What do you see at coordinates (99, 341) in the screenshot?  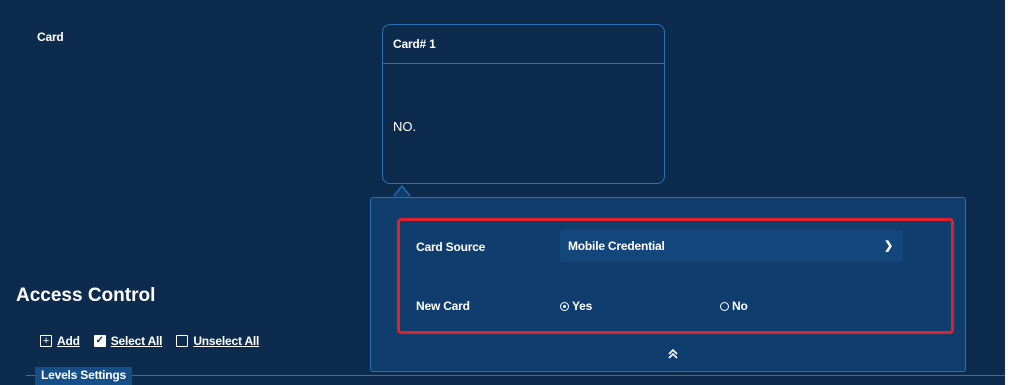 I see `checkbox-checked-icon: ✓` at bounding box center [99, 341].